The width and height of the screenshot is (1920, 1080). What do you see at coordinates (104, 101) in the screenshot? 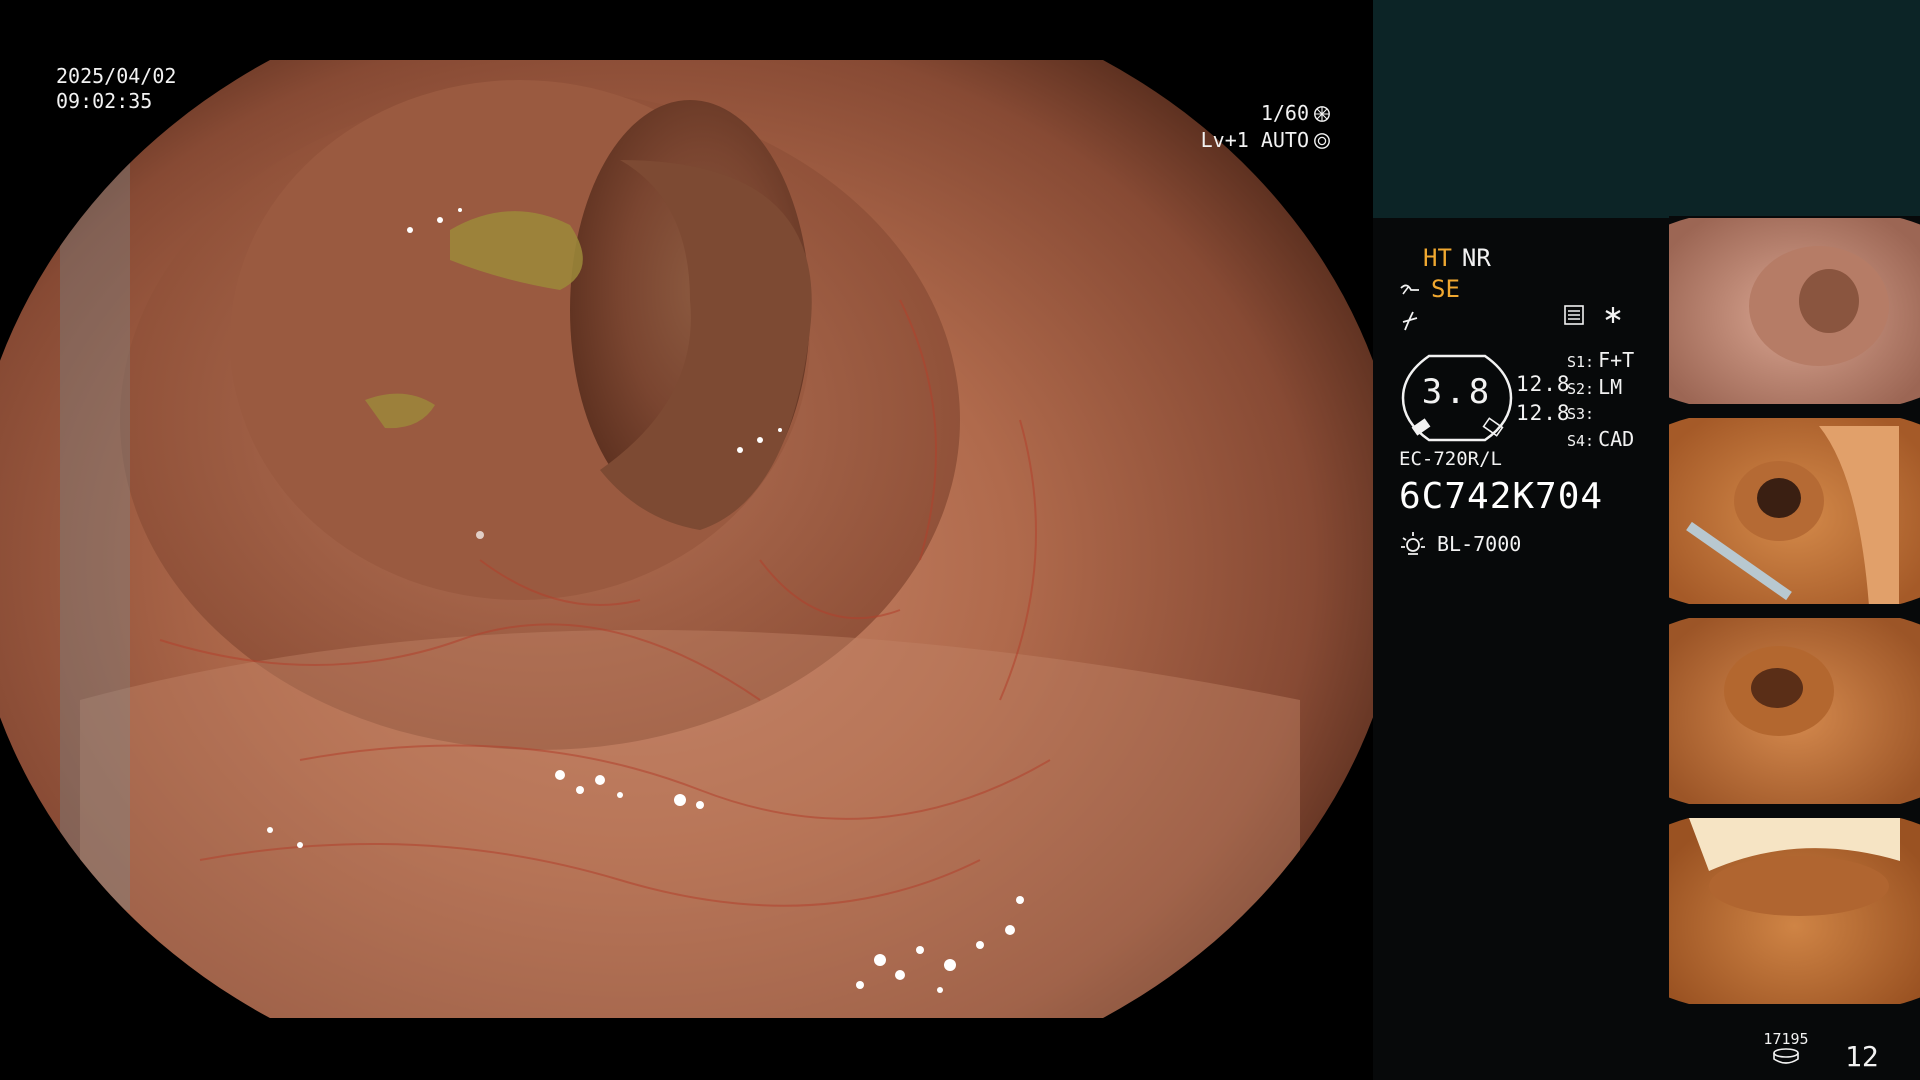
I see `time-text: 09:02:35` at bounding box center [104, 101].